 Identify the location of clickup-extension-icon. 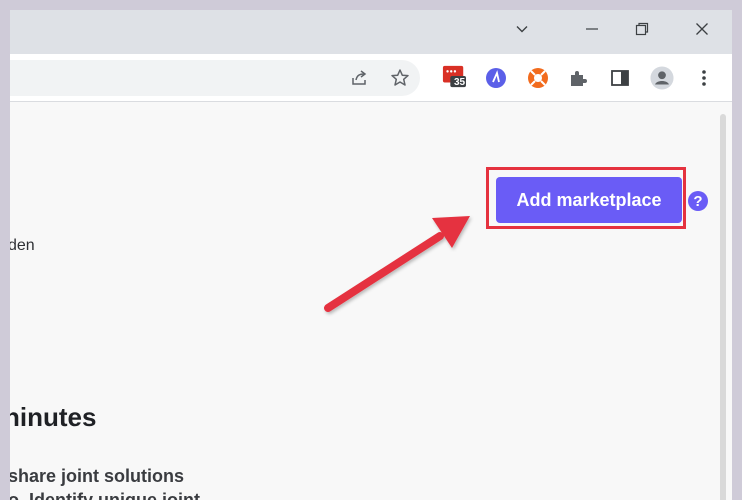
(496, 78).